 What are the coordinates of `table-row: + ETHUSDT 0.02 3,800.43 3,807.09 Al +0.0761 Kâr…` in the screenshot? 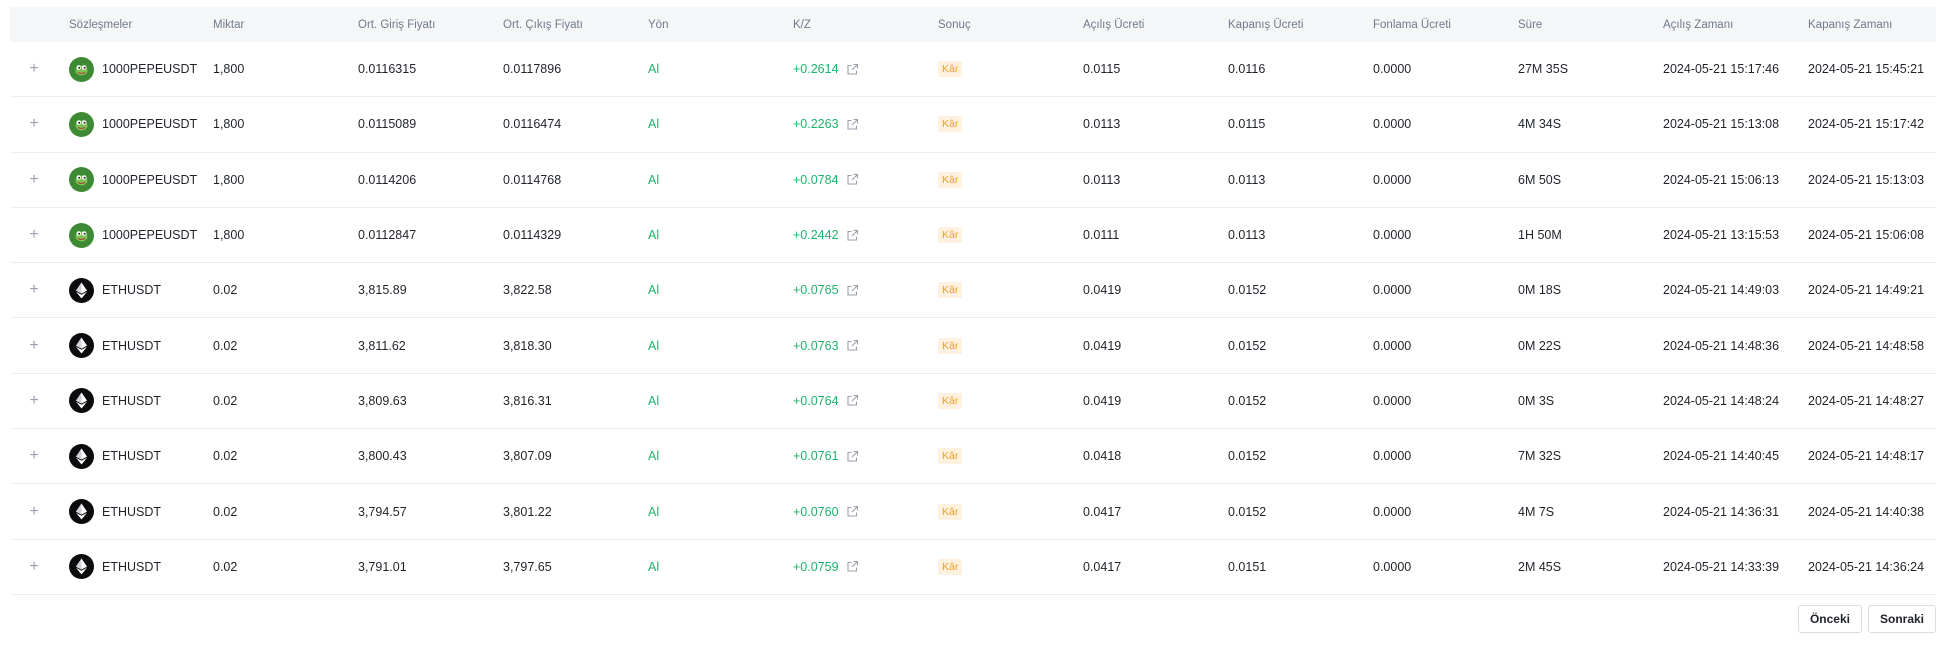 It's located at (973, 457).